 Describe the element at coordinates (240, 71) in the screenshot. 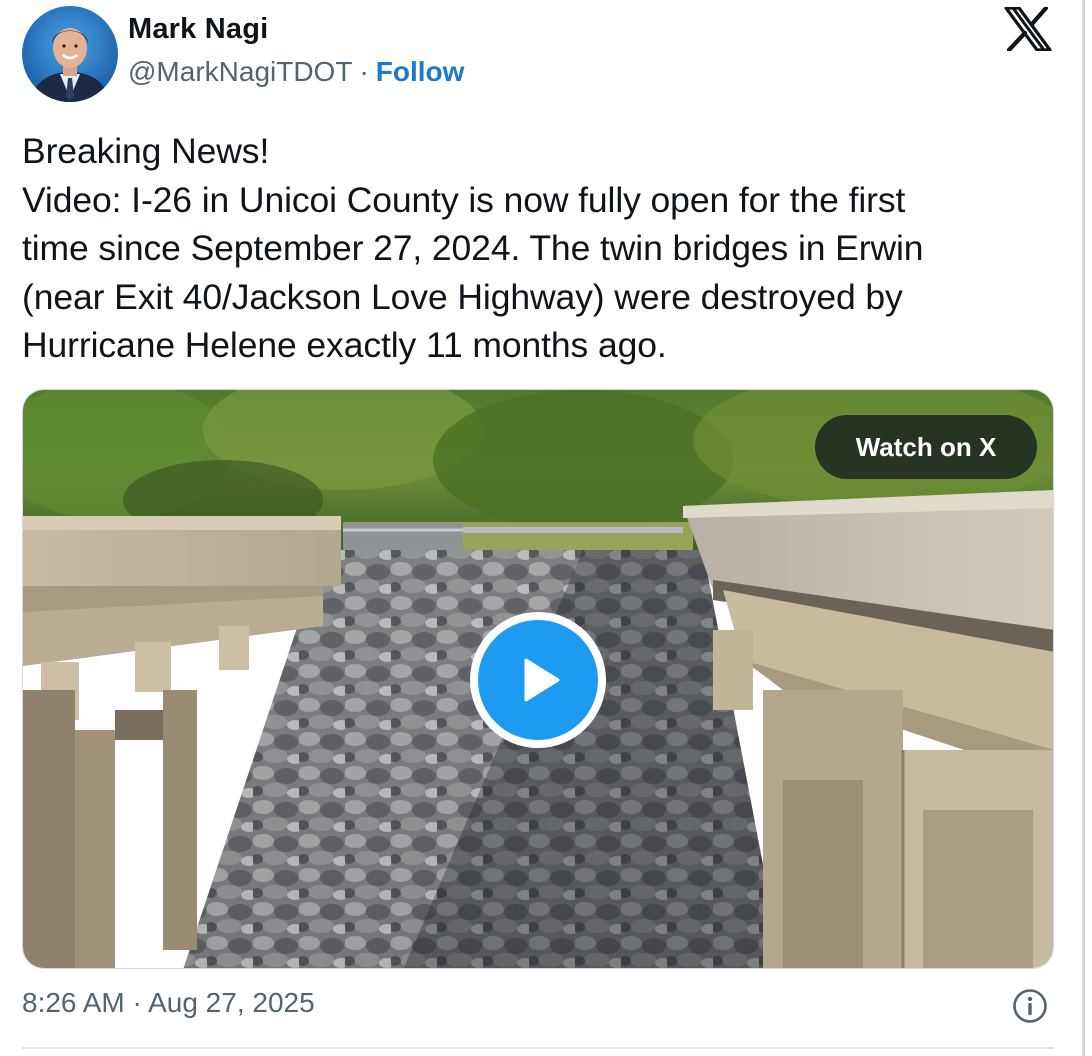

I see `author-handle: @MarkNagiTDOT` at that location.